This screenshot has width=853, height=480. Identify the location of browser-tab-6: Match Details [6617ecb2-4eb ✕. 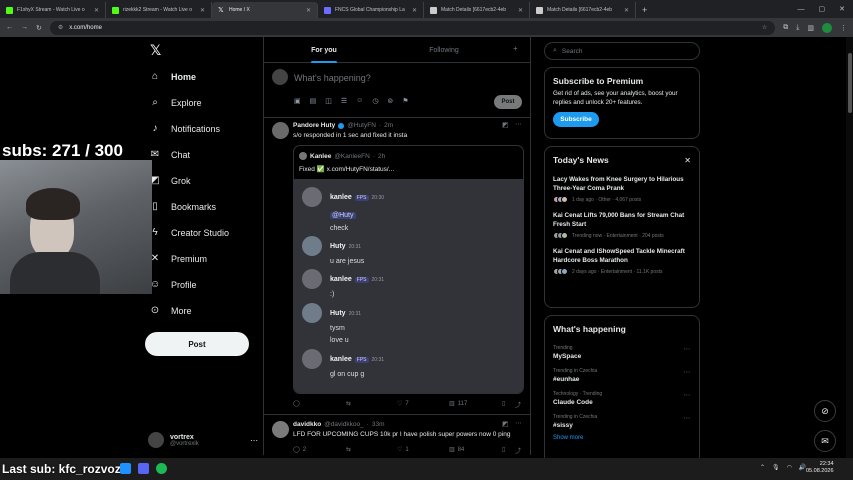
(583, 10).